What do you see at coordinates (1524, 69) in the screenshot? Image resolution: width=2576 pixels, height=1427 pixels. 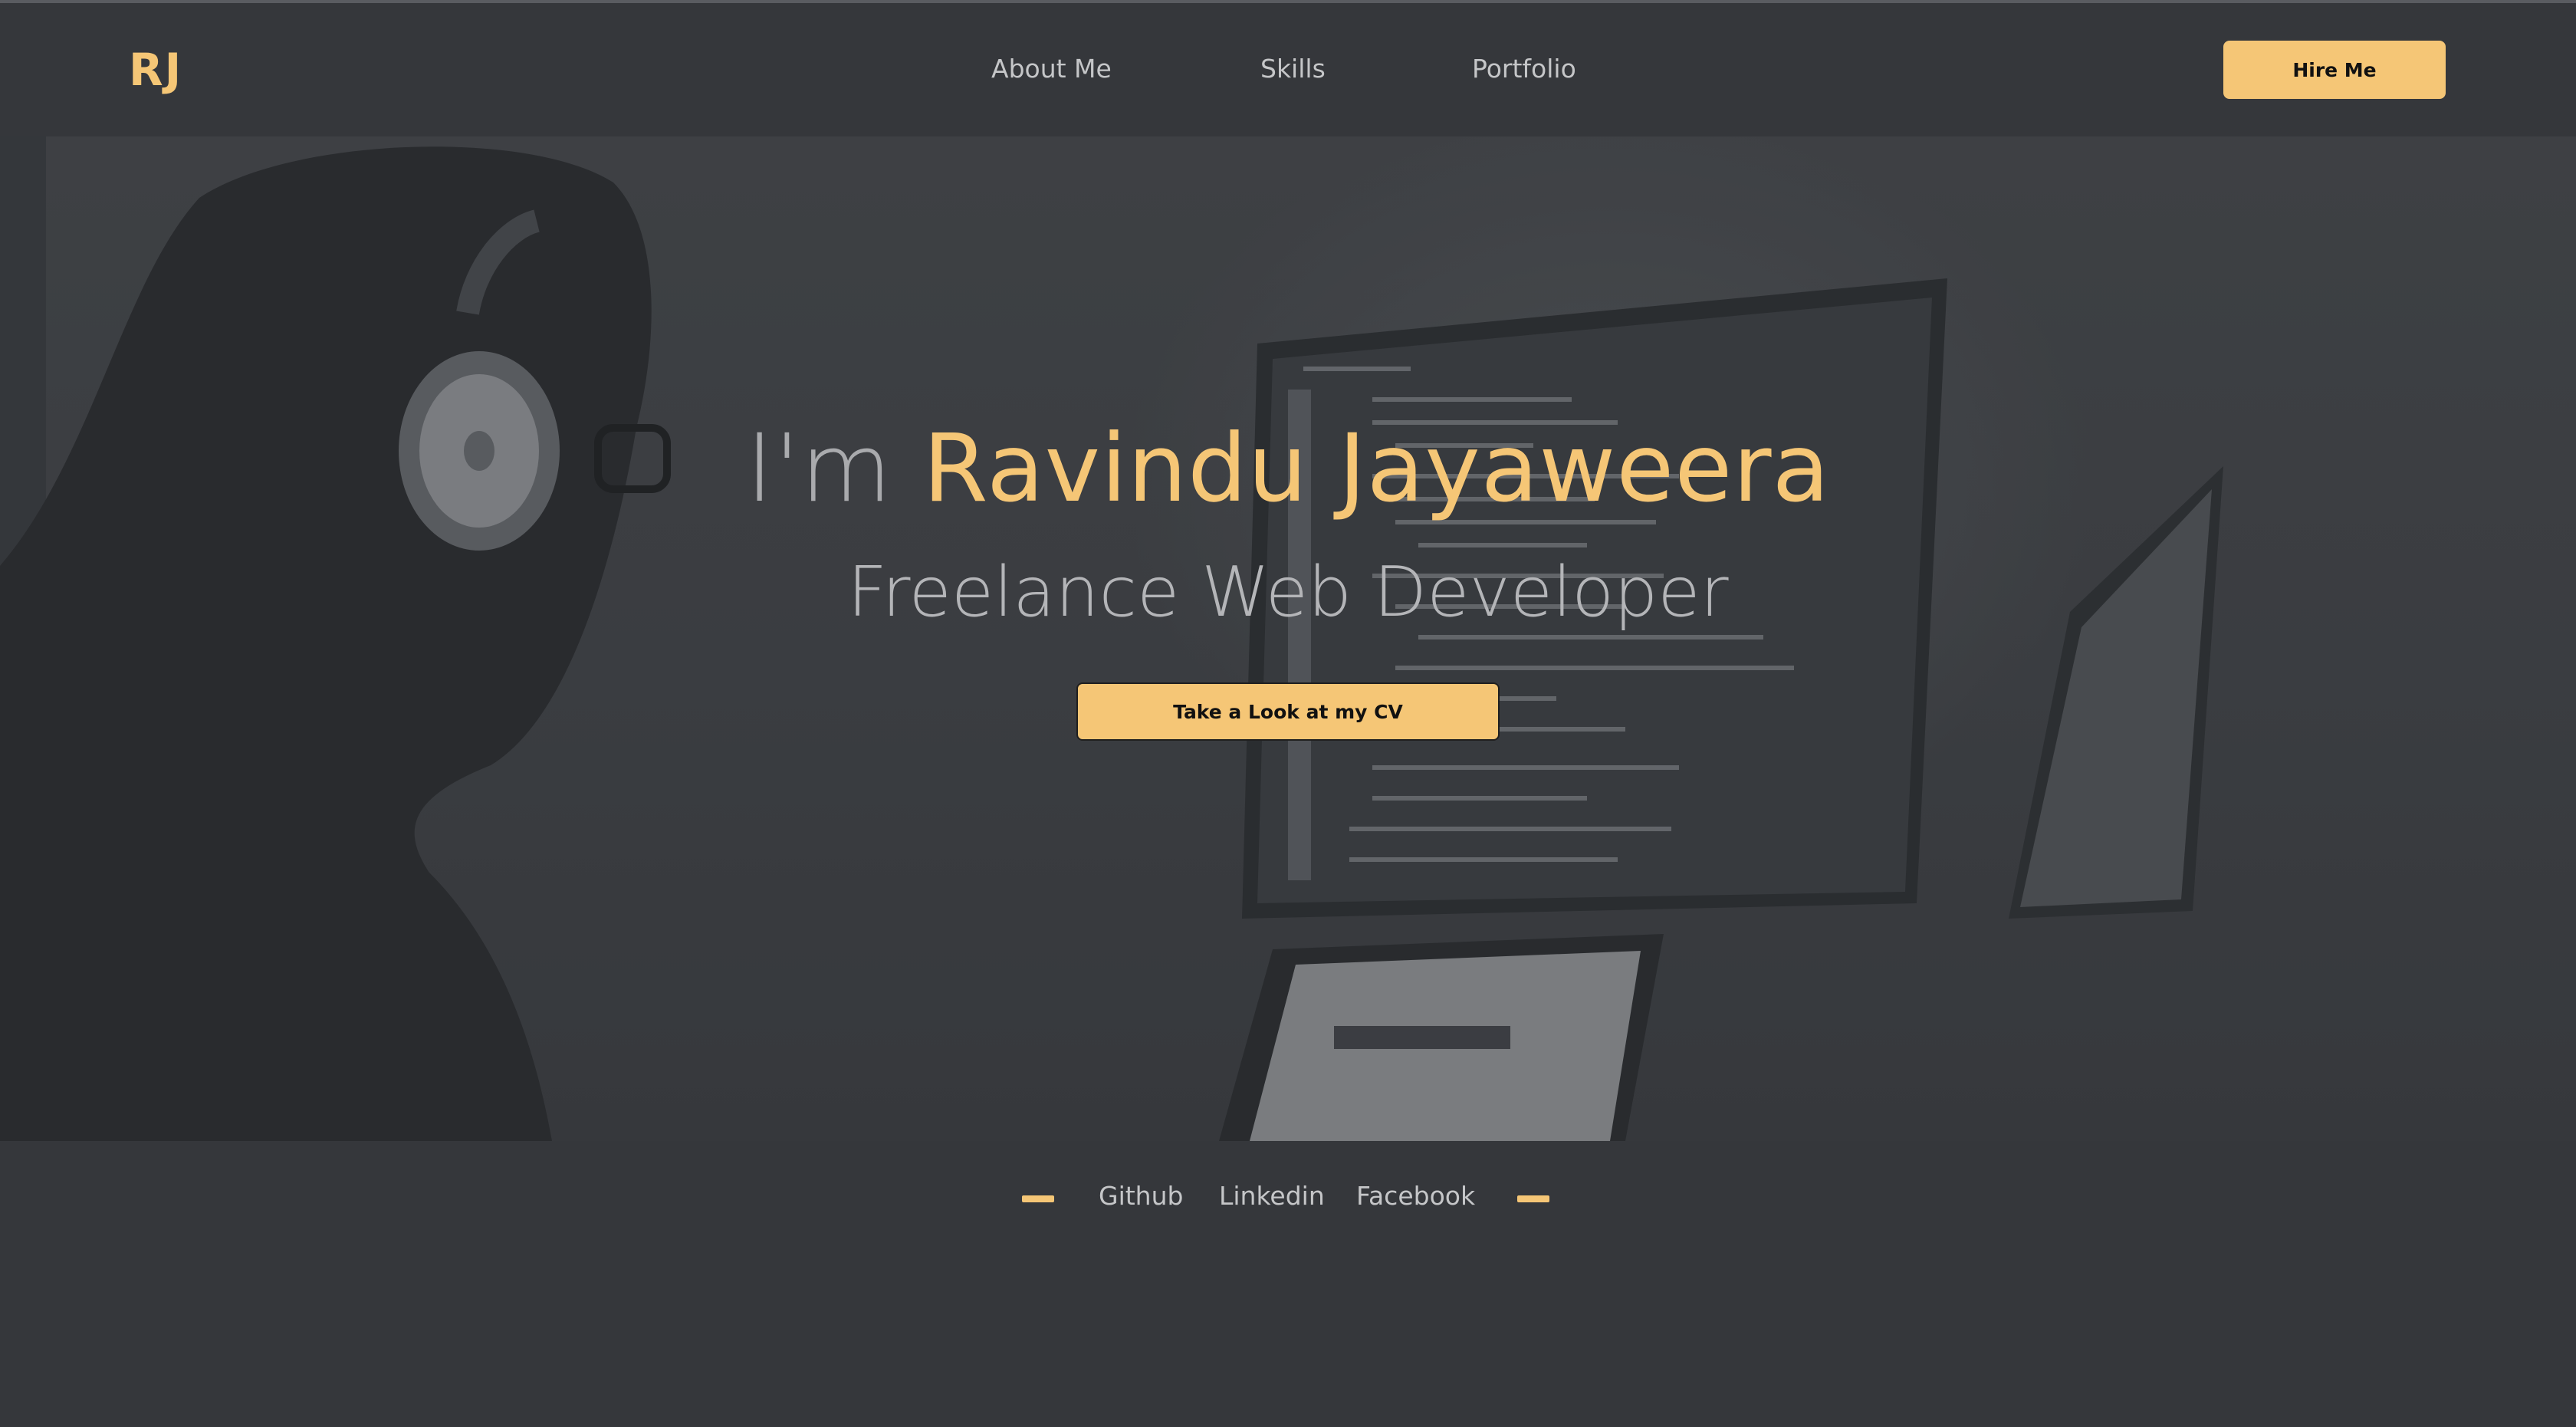 I see `nav-link-portfolio: Portfolio` at bounding box center [1524, 69].